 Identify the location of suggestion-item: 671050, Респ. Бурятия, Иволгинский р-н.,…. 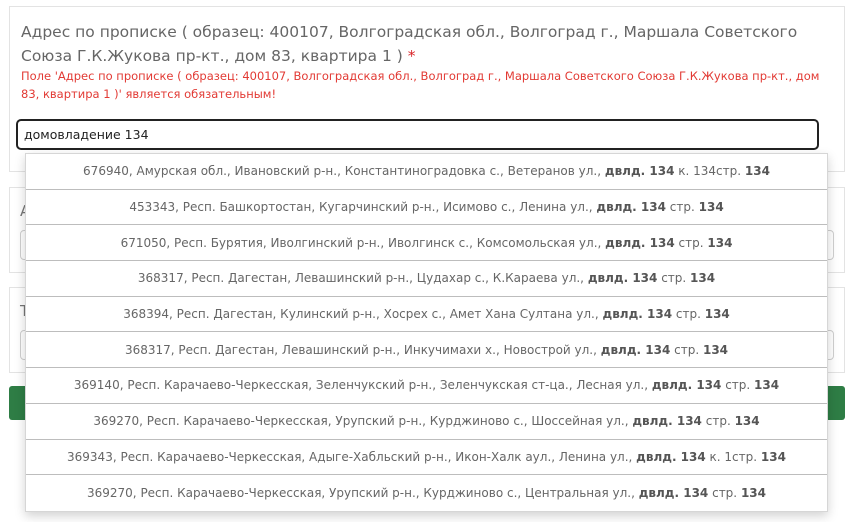
(426, 243).